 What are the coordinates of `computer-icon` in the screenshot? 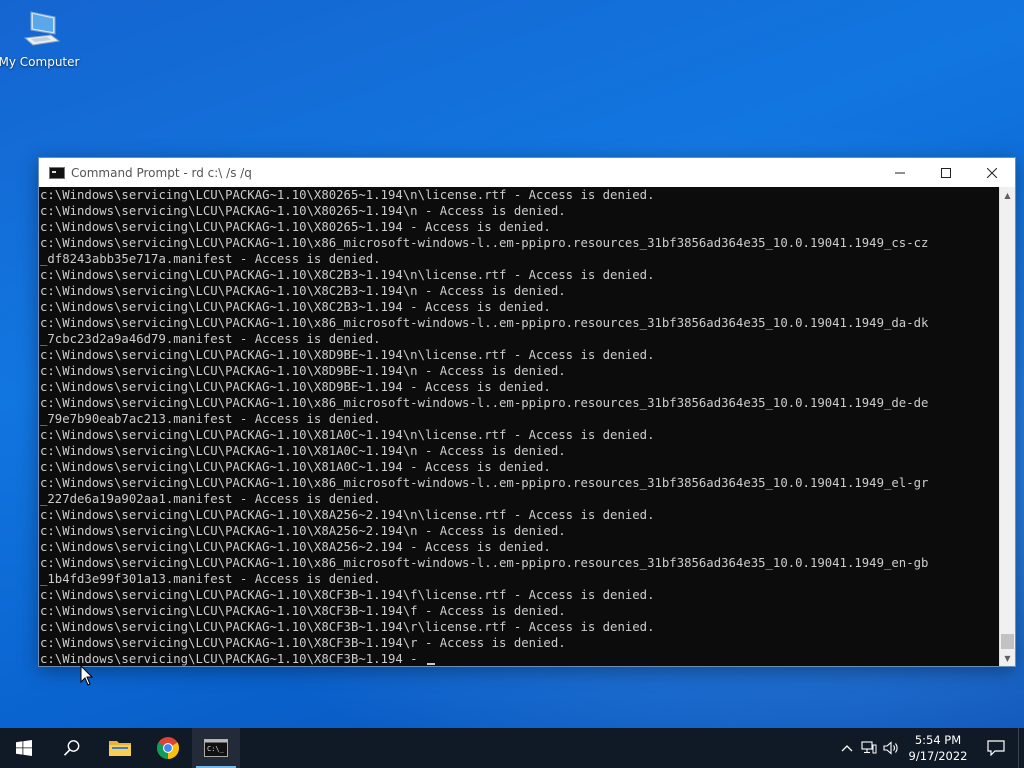 It's located at (42, 28).